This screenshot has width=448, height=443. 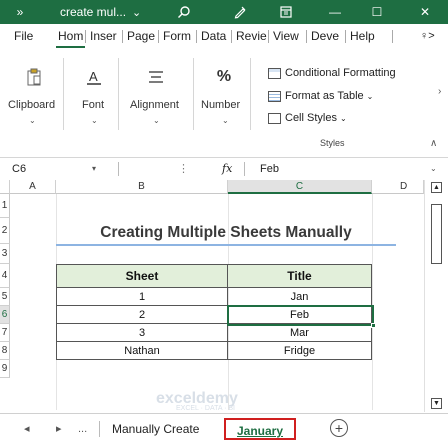 I want to click on select-all-corner, so click(x=5, y=187).